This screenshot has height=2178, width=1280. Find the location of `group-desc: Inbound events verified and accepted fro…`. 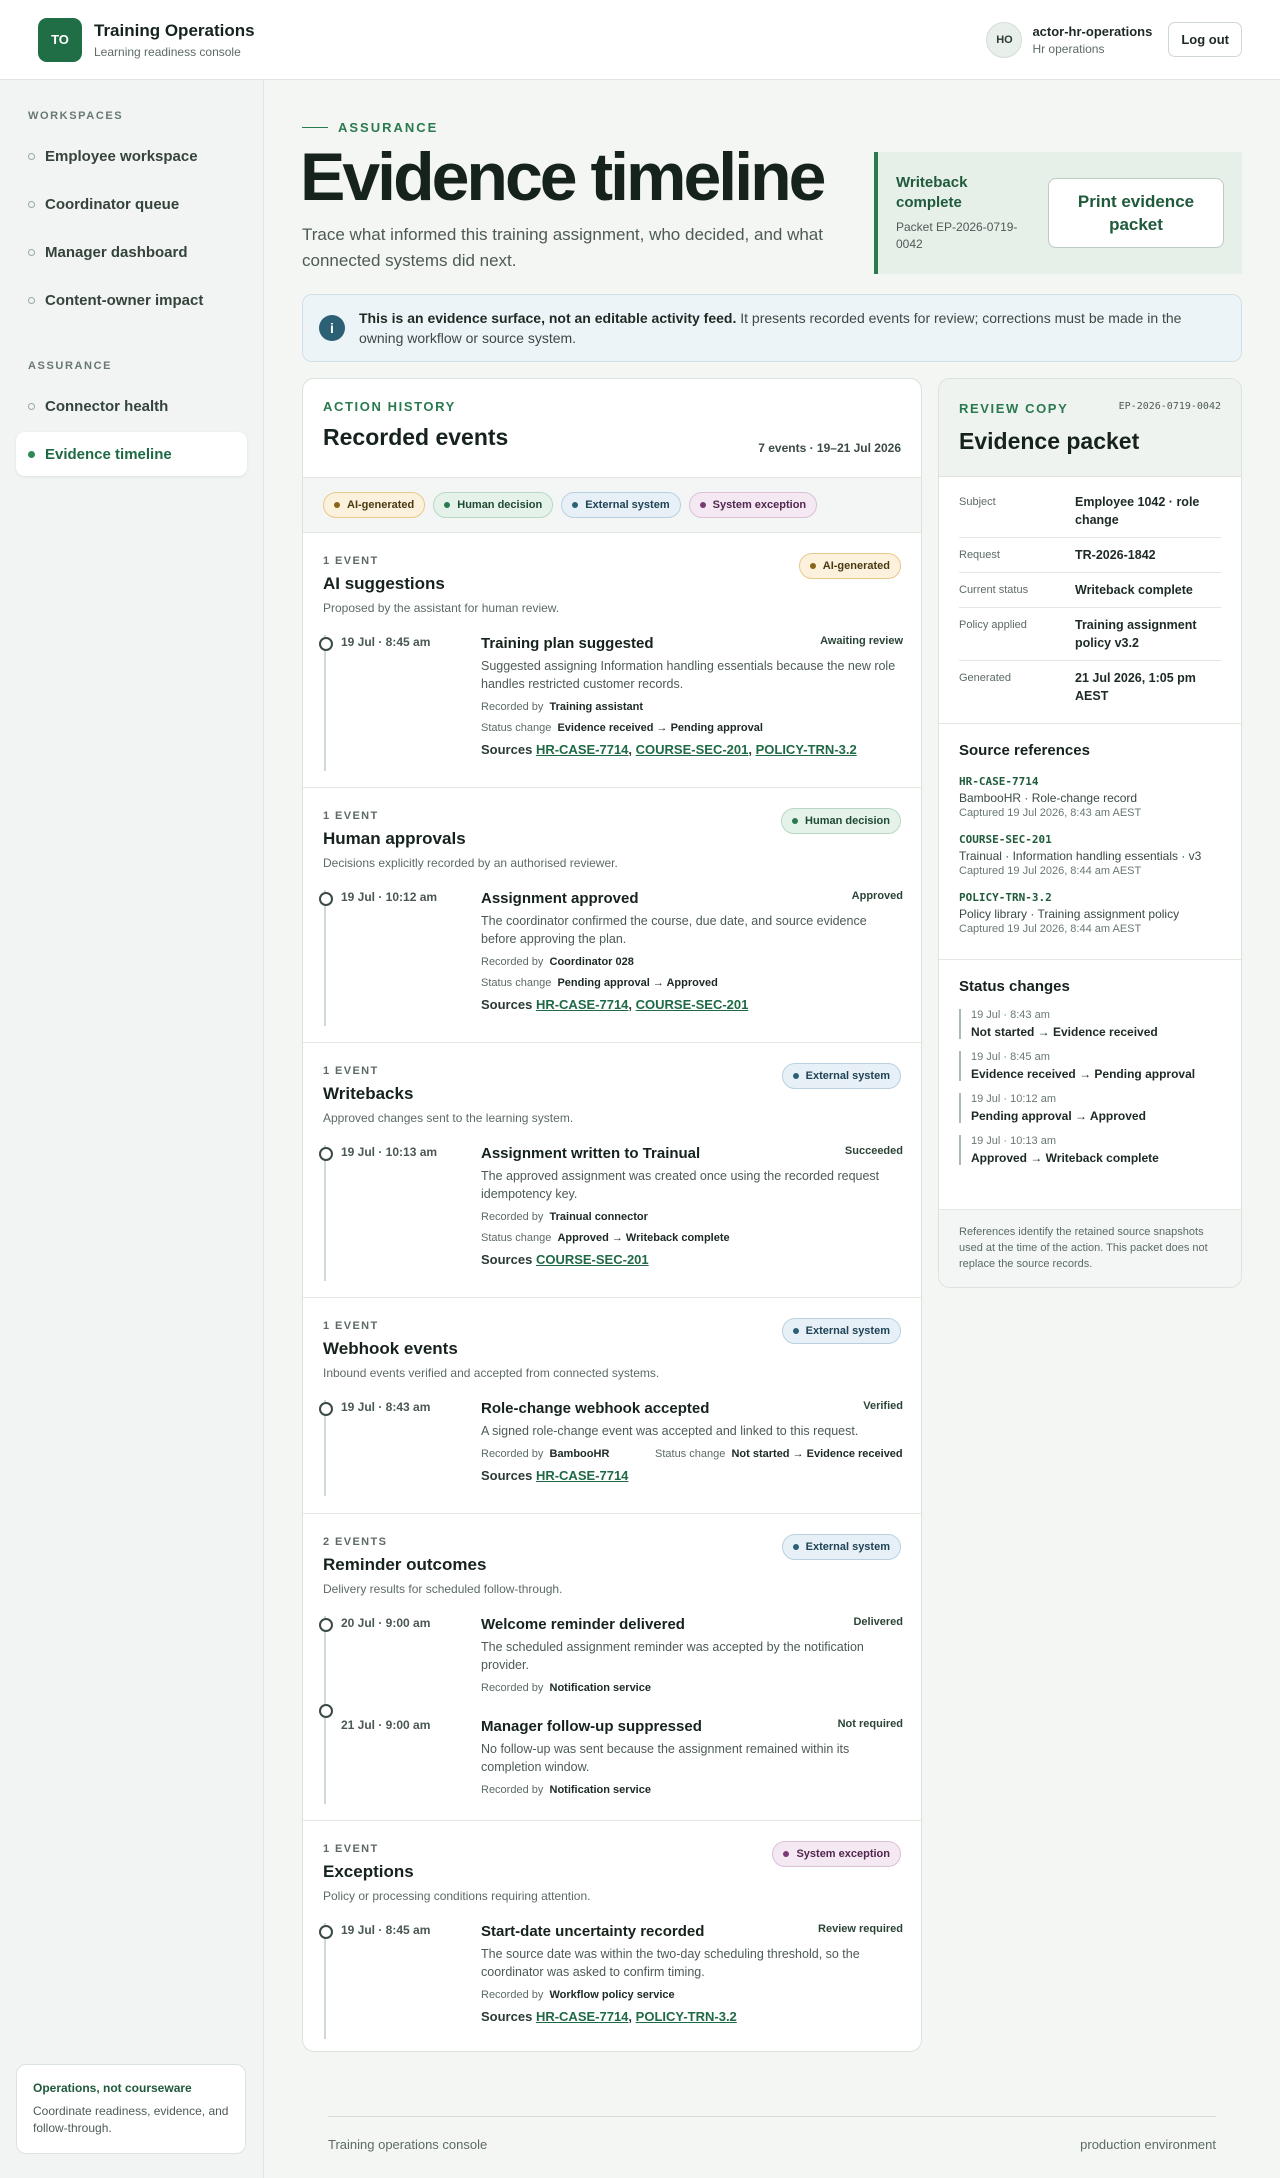

group-desc: Inbound events verified and accepted fro… is located at coordinates (491, 1373).